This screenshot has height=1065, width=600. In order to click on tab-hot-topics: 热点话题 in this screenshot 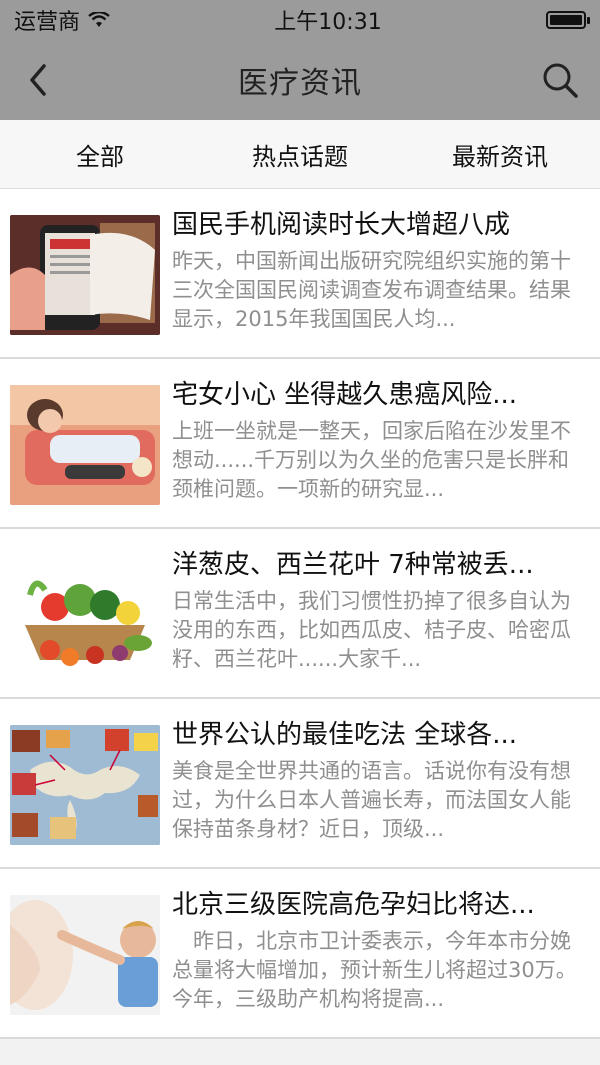, I will do `click(300, 154)`.